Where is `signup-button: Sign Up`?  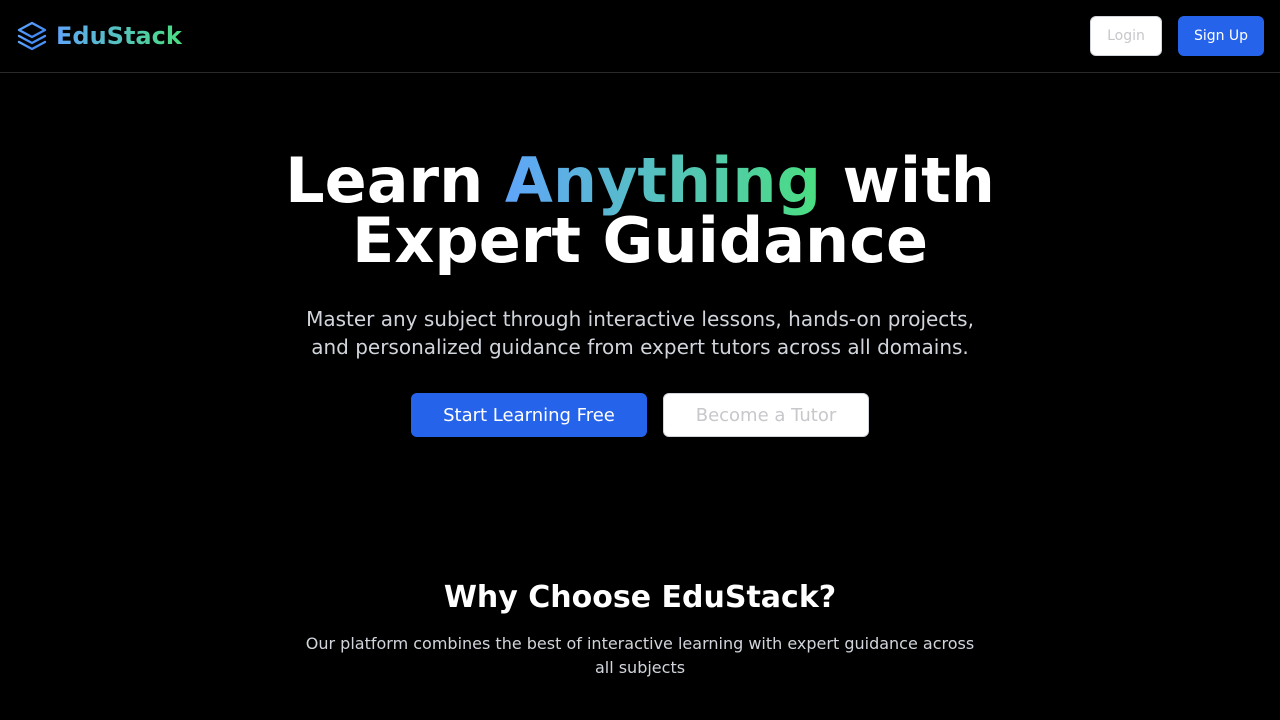
signup-button: Sign Up is located at coordinates (1221, 36).